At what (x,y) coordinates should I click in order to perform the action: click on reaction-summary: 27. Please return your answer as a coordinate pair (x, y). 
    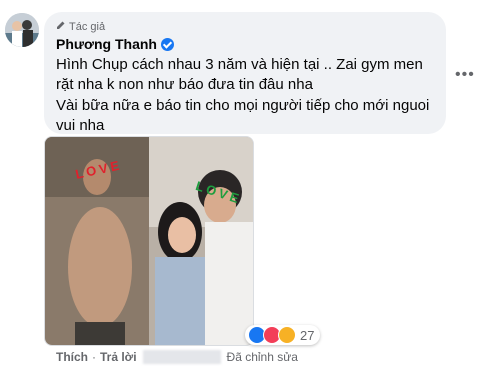
    Looking at the image, I should click on (283, 335).